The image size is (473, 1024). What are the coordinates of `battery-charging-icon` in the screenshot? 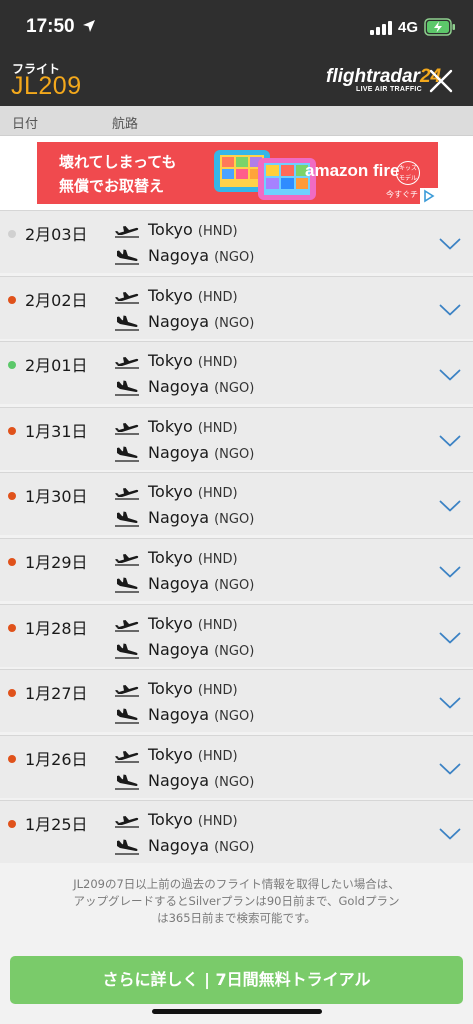 It's located at (439, 27).